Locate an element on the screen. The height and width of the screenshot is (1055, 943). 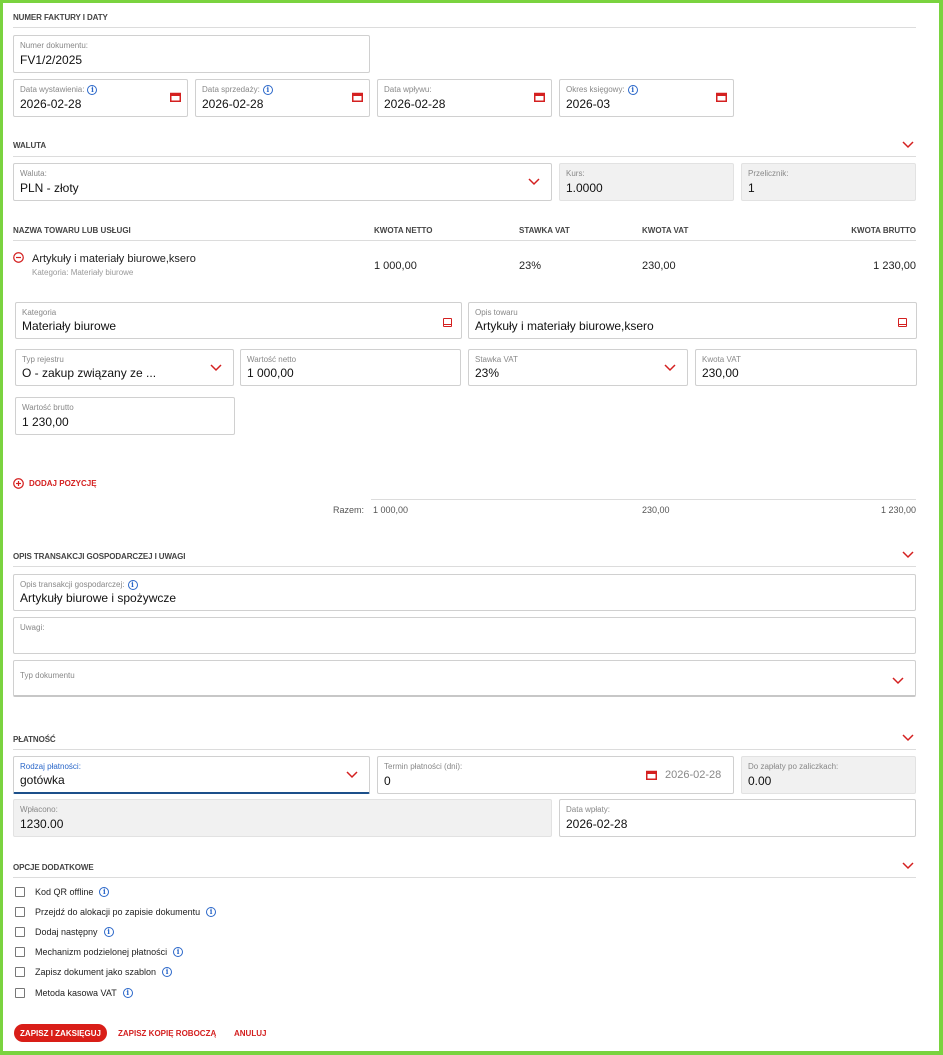
option-label: Zapisz dokument jako szablon is located at coordinates (96, 972).